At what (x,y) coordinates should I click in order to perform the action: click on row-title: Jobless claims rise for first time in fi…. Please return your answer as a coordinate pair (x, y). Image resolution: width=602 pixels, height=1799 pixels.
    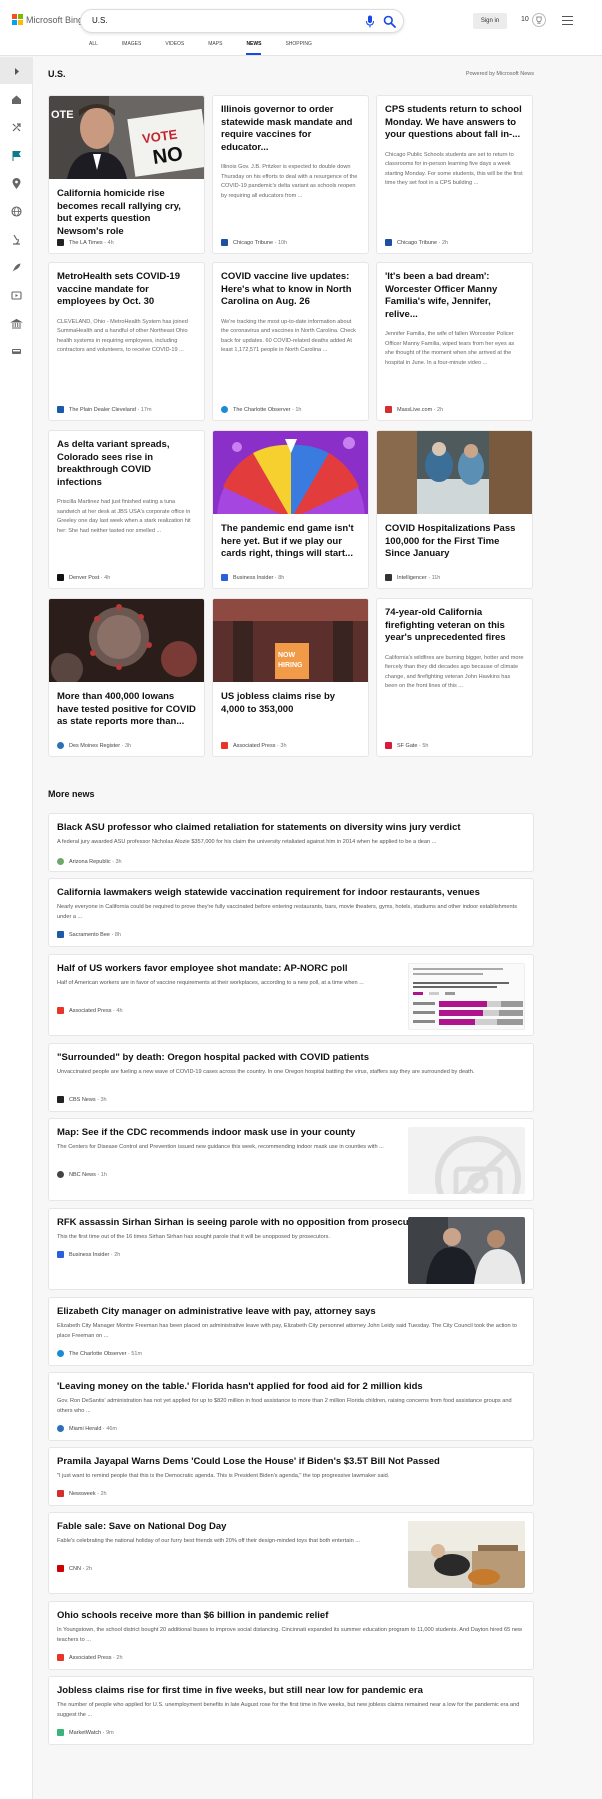
    Looking at the image, I should click on (240, 1691).